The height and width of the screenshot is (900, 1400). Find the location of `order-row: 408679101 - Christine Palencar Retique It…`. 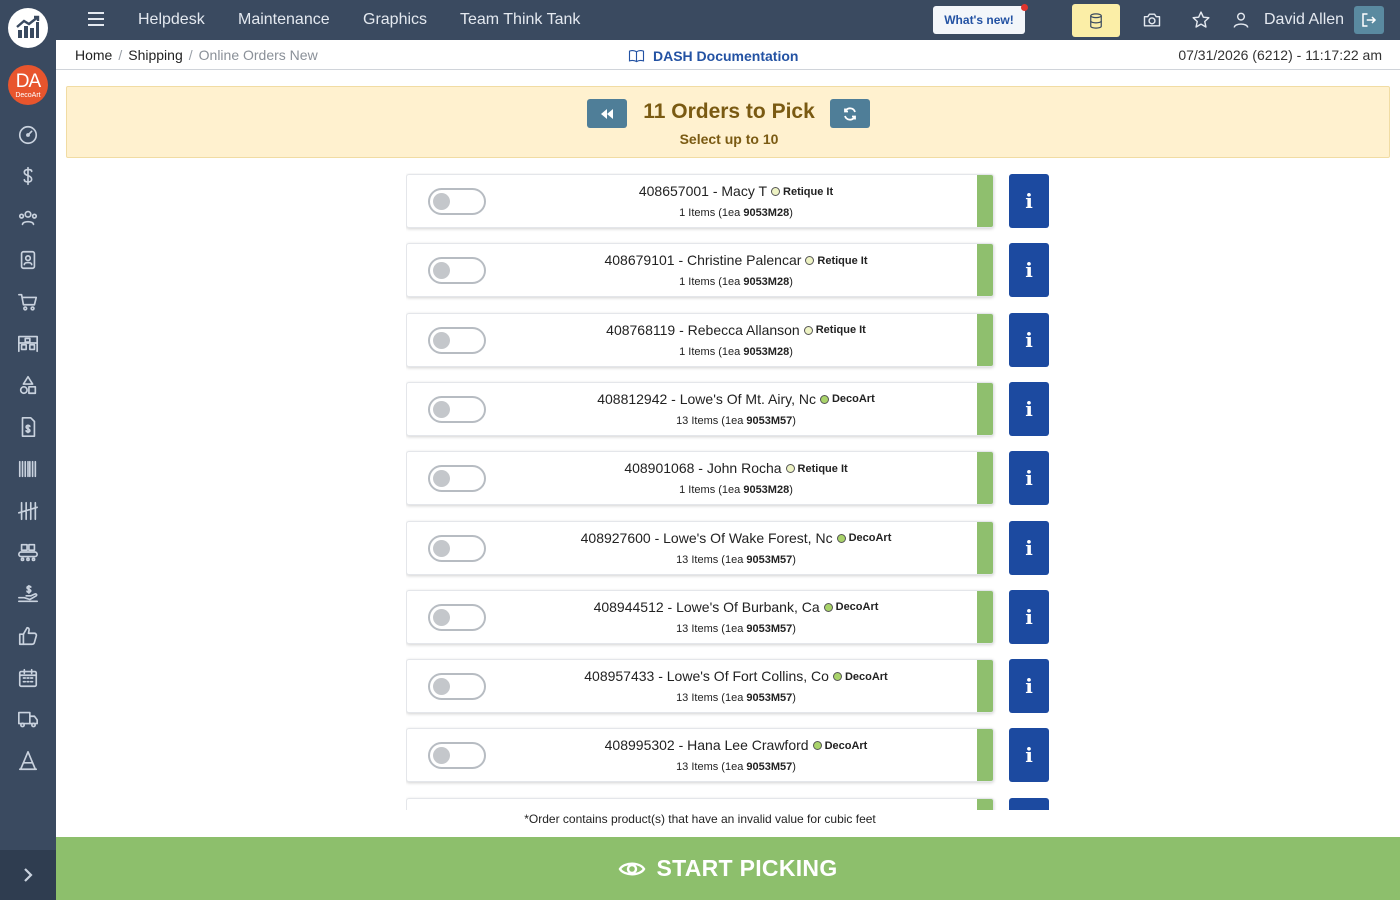

order-row: 408679101 - Christine Palencar Retique It… is located at coordinates (731, 270).